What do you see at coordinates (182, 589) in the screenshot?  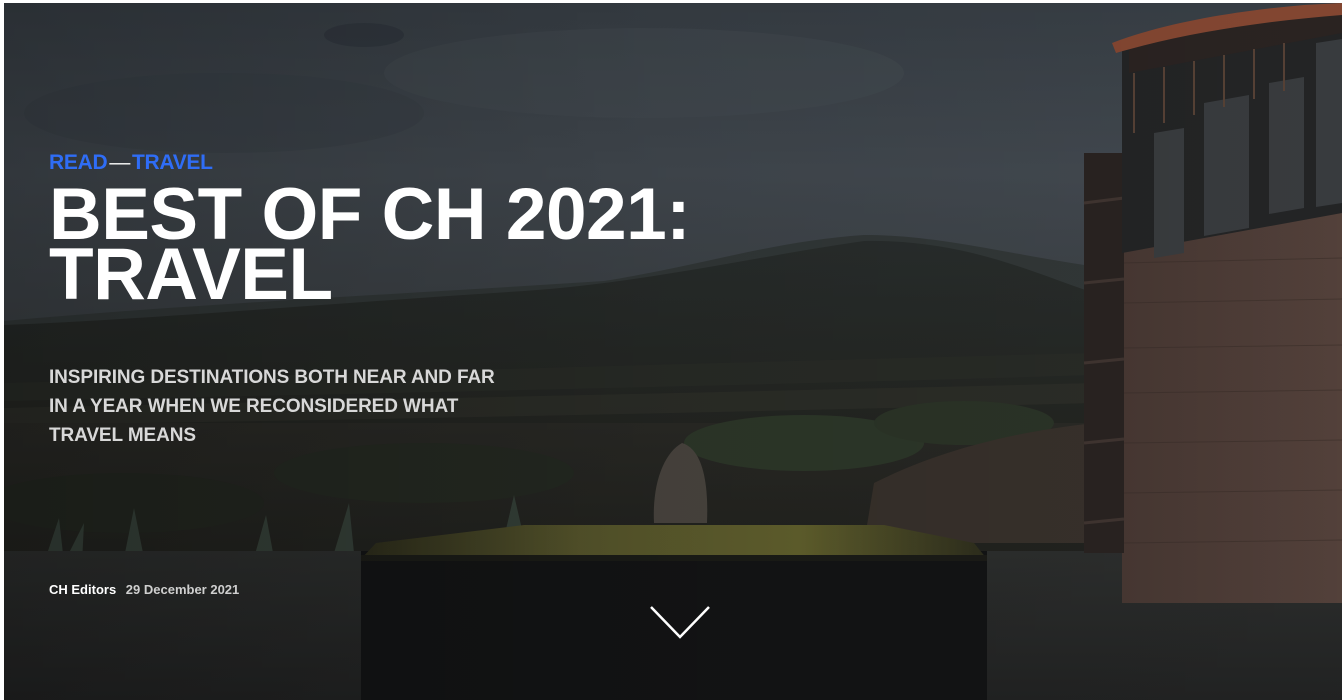 I see `publish-date: 29 December 2021` at bounding box center [182, 589].